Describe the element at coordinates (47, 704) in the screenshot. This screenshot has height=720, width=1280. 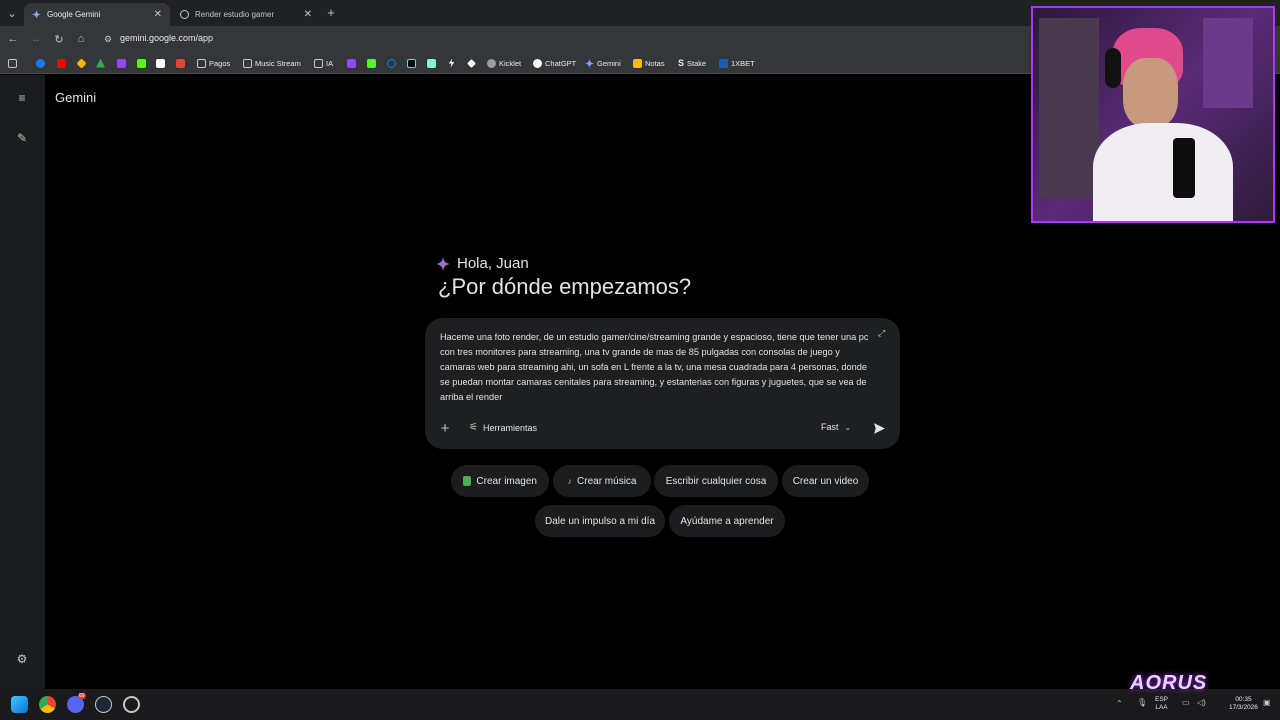
I see `chrome-icon` at that location.